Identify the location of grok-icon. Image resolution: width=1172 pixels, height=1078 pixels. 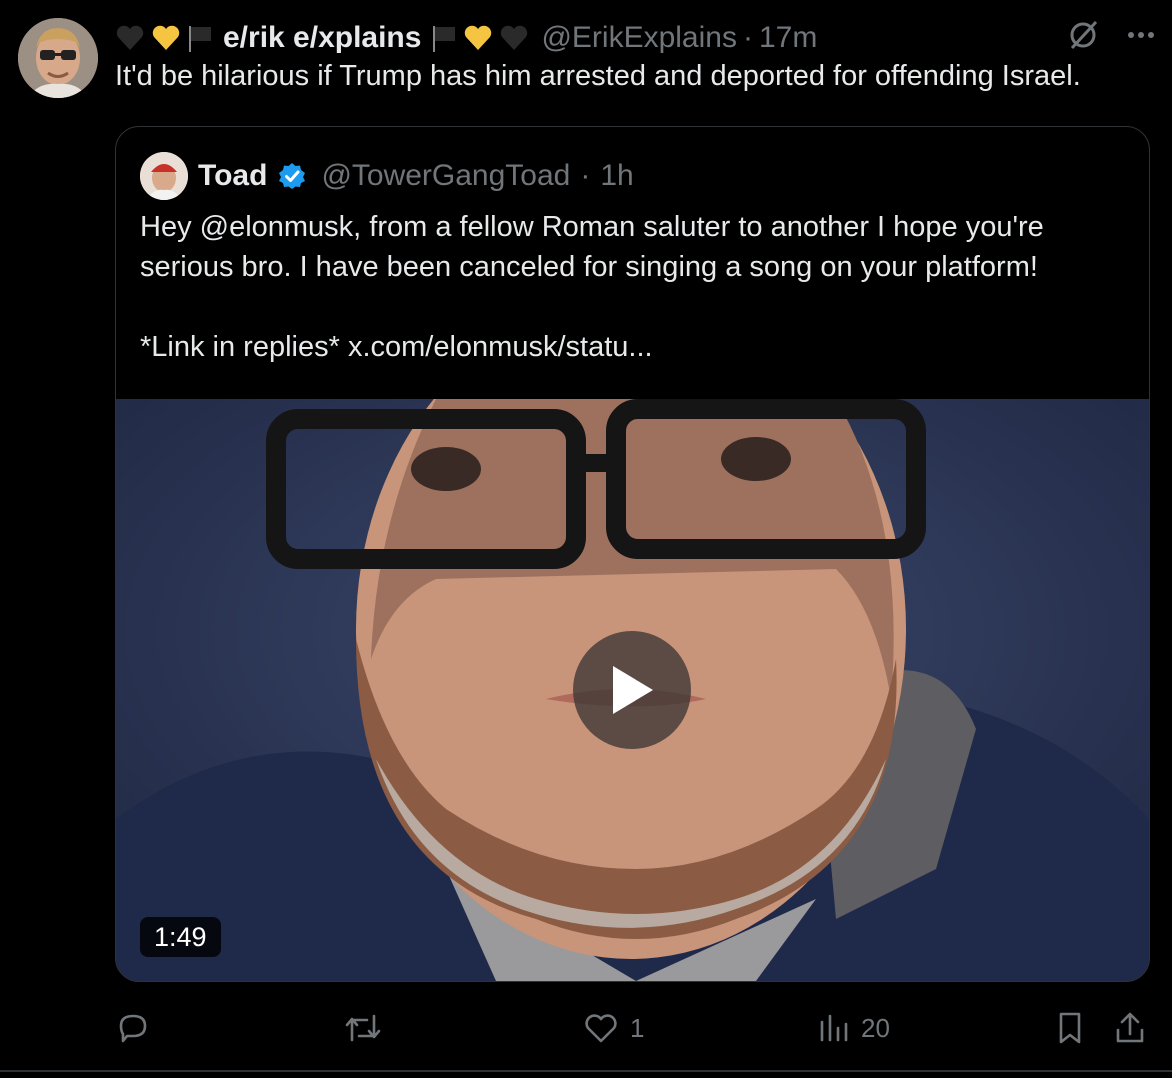
(1083, 35).